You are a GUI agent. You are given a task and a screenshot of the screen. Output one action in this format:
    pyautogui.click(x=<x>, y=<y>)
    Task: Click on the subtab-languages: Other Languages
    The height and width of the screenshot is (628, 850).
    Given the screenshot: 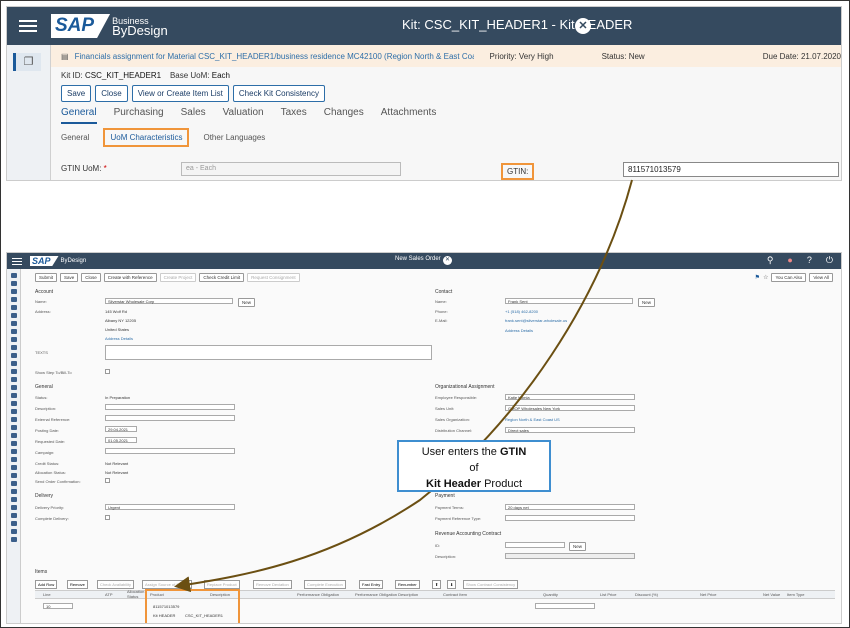 What is the action you would take?
    pyautogui.click(x=234, y=137)
    